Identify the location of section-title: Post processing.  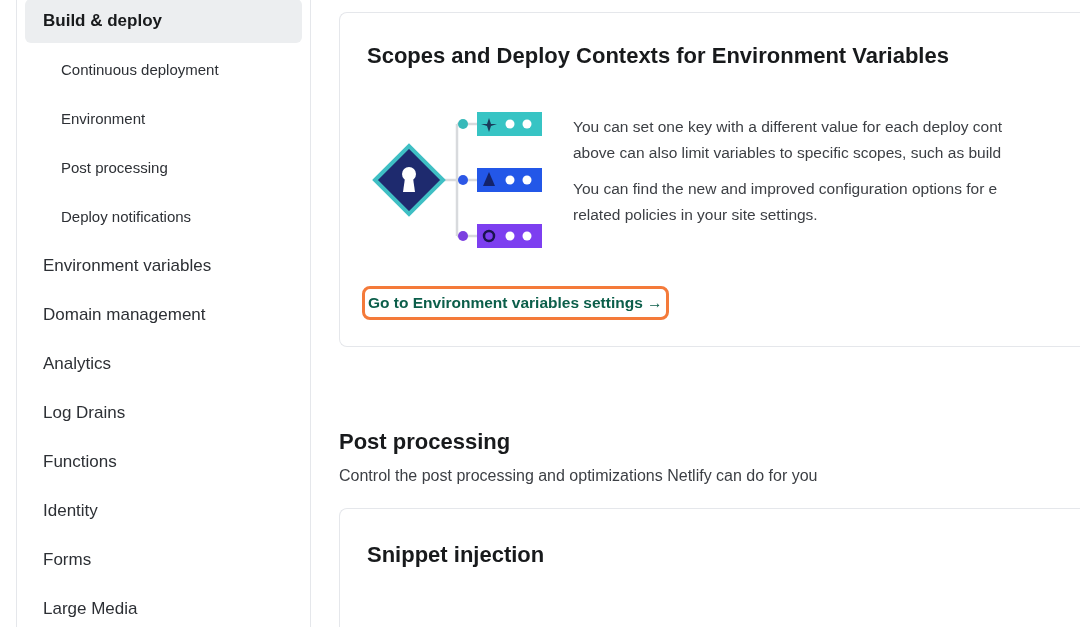
(425, 442).